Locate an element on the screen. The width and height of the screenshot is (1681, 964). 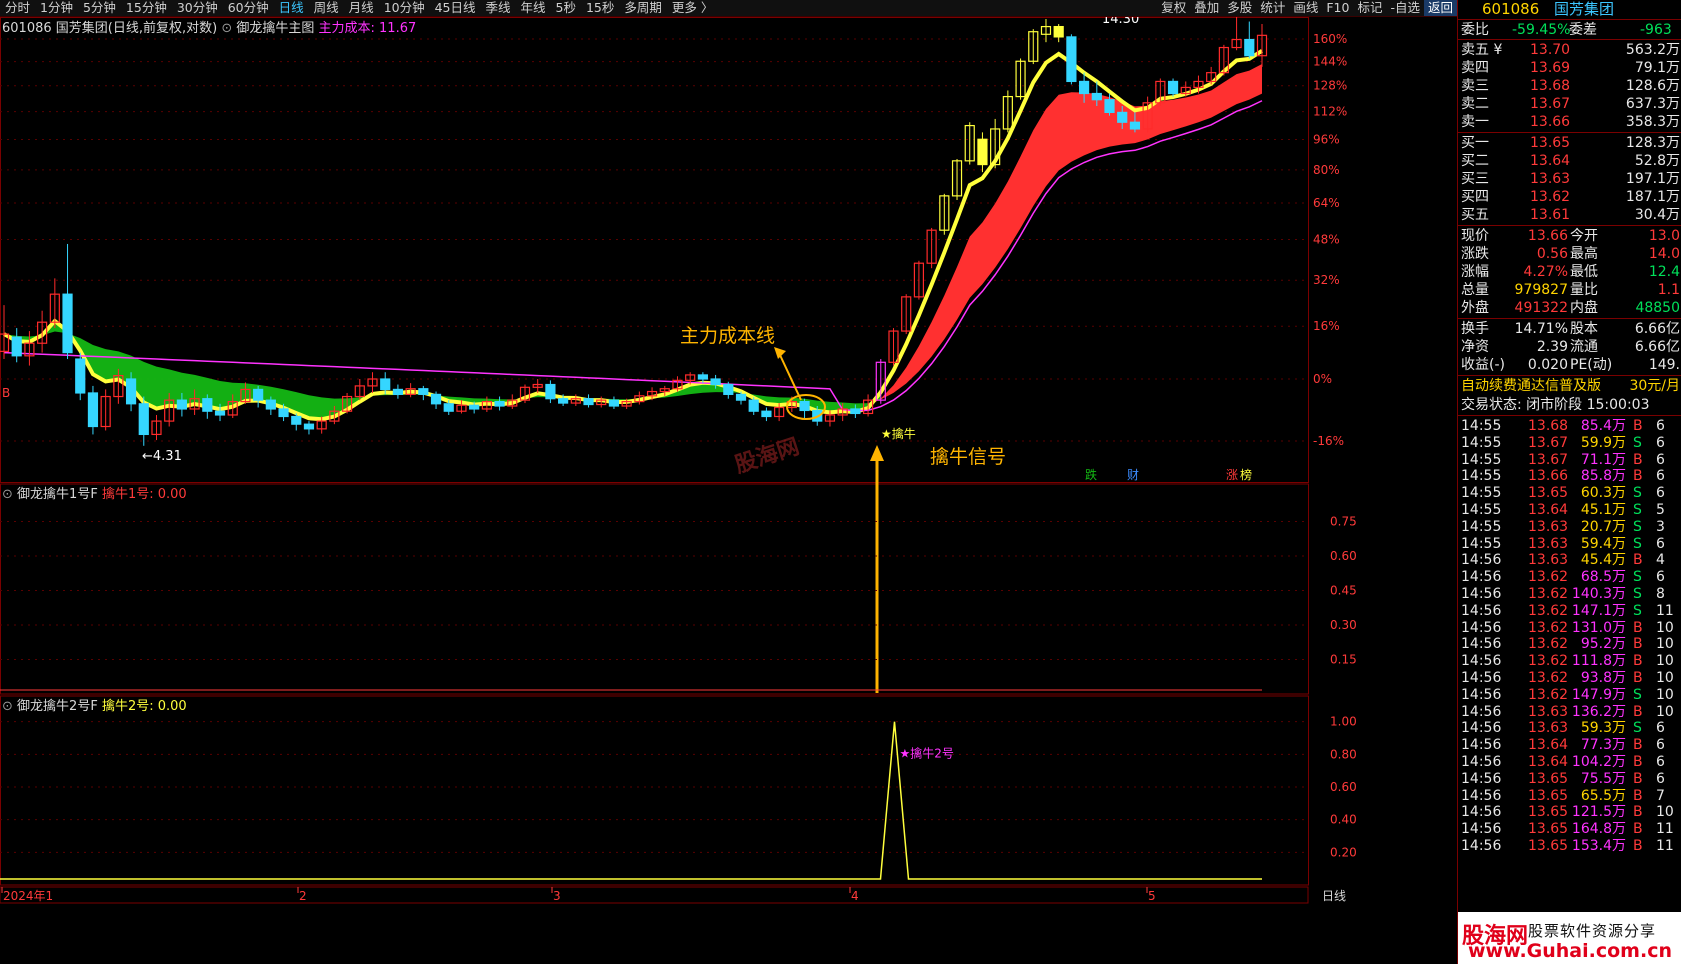
tick-row: 14:56 13.65 153.4万 B 11 is located at coordinates (1569, 846).